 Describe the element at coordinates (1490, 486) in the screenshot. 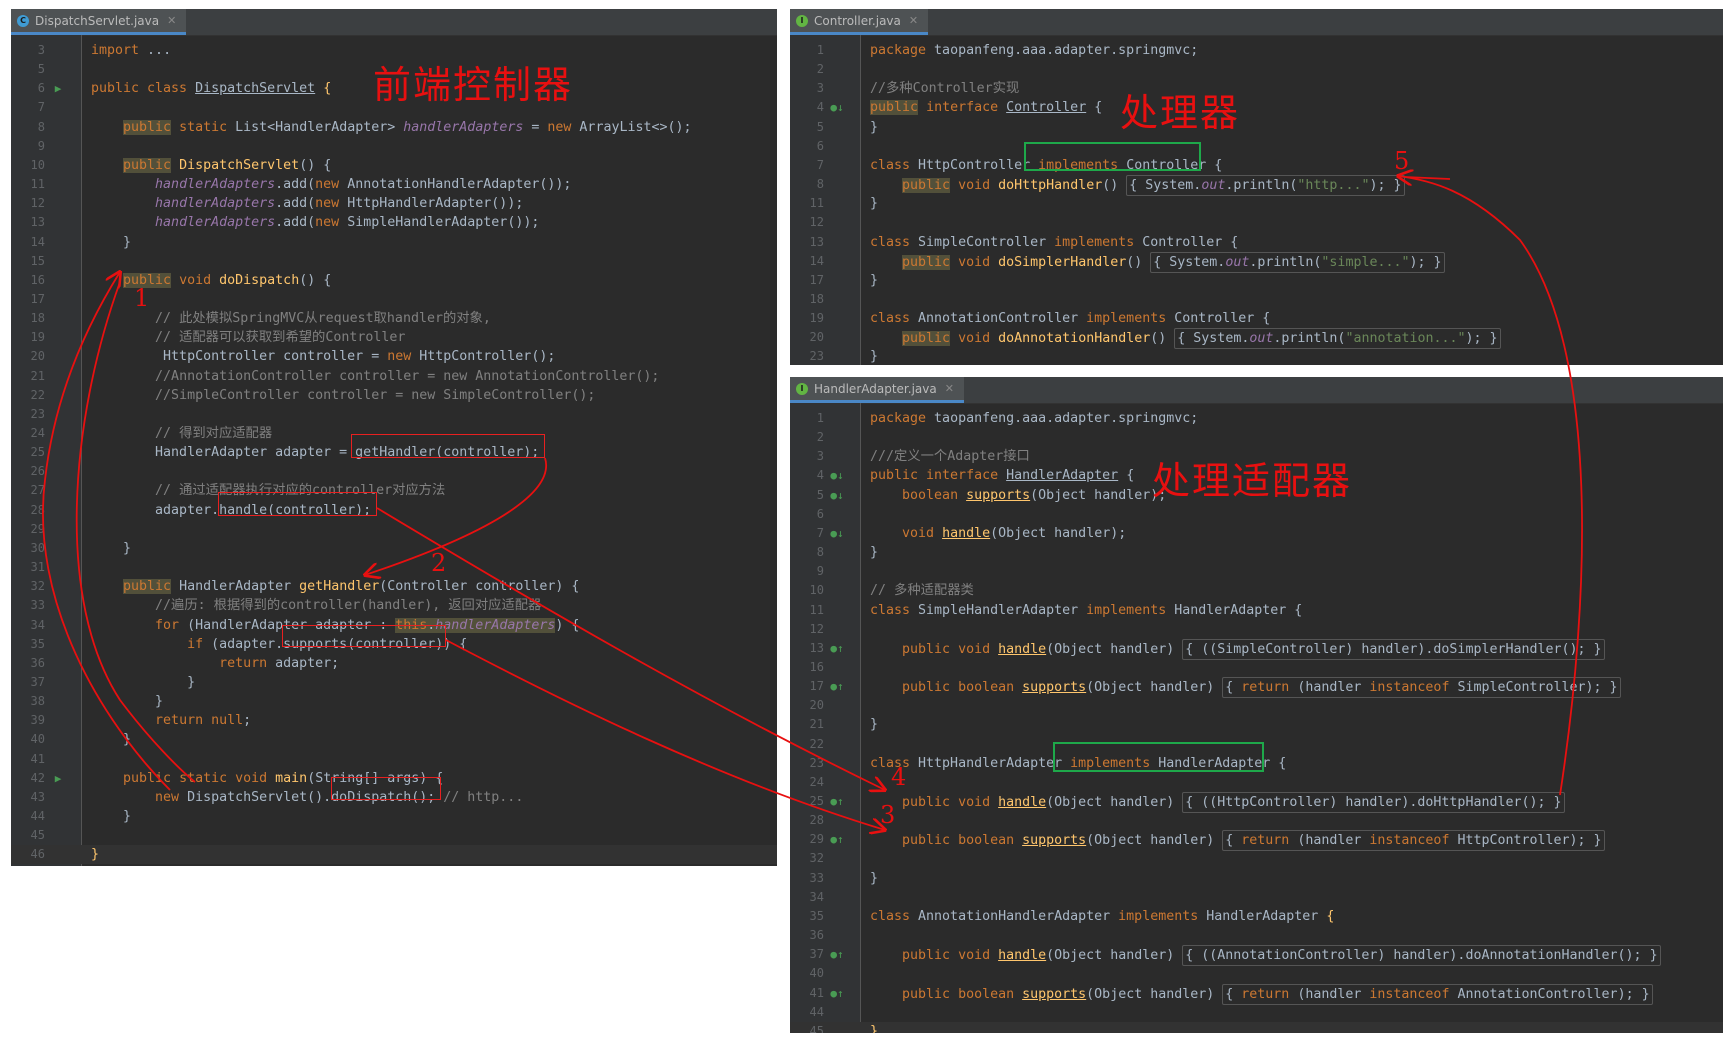

I see `arrow-to-http-handler` at that location.